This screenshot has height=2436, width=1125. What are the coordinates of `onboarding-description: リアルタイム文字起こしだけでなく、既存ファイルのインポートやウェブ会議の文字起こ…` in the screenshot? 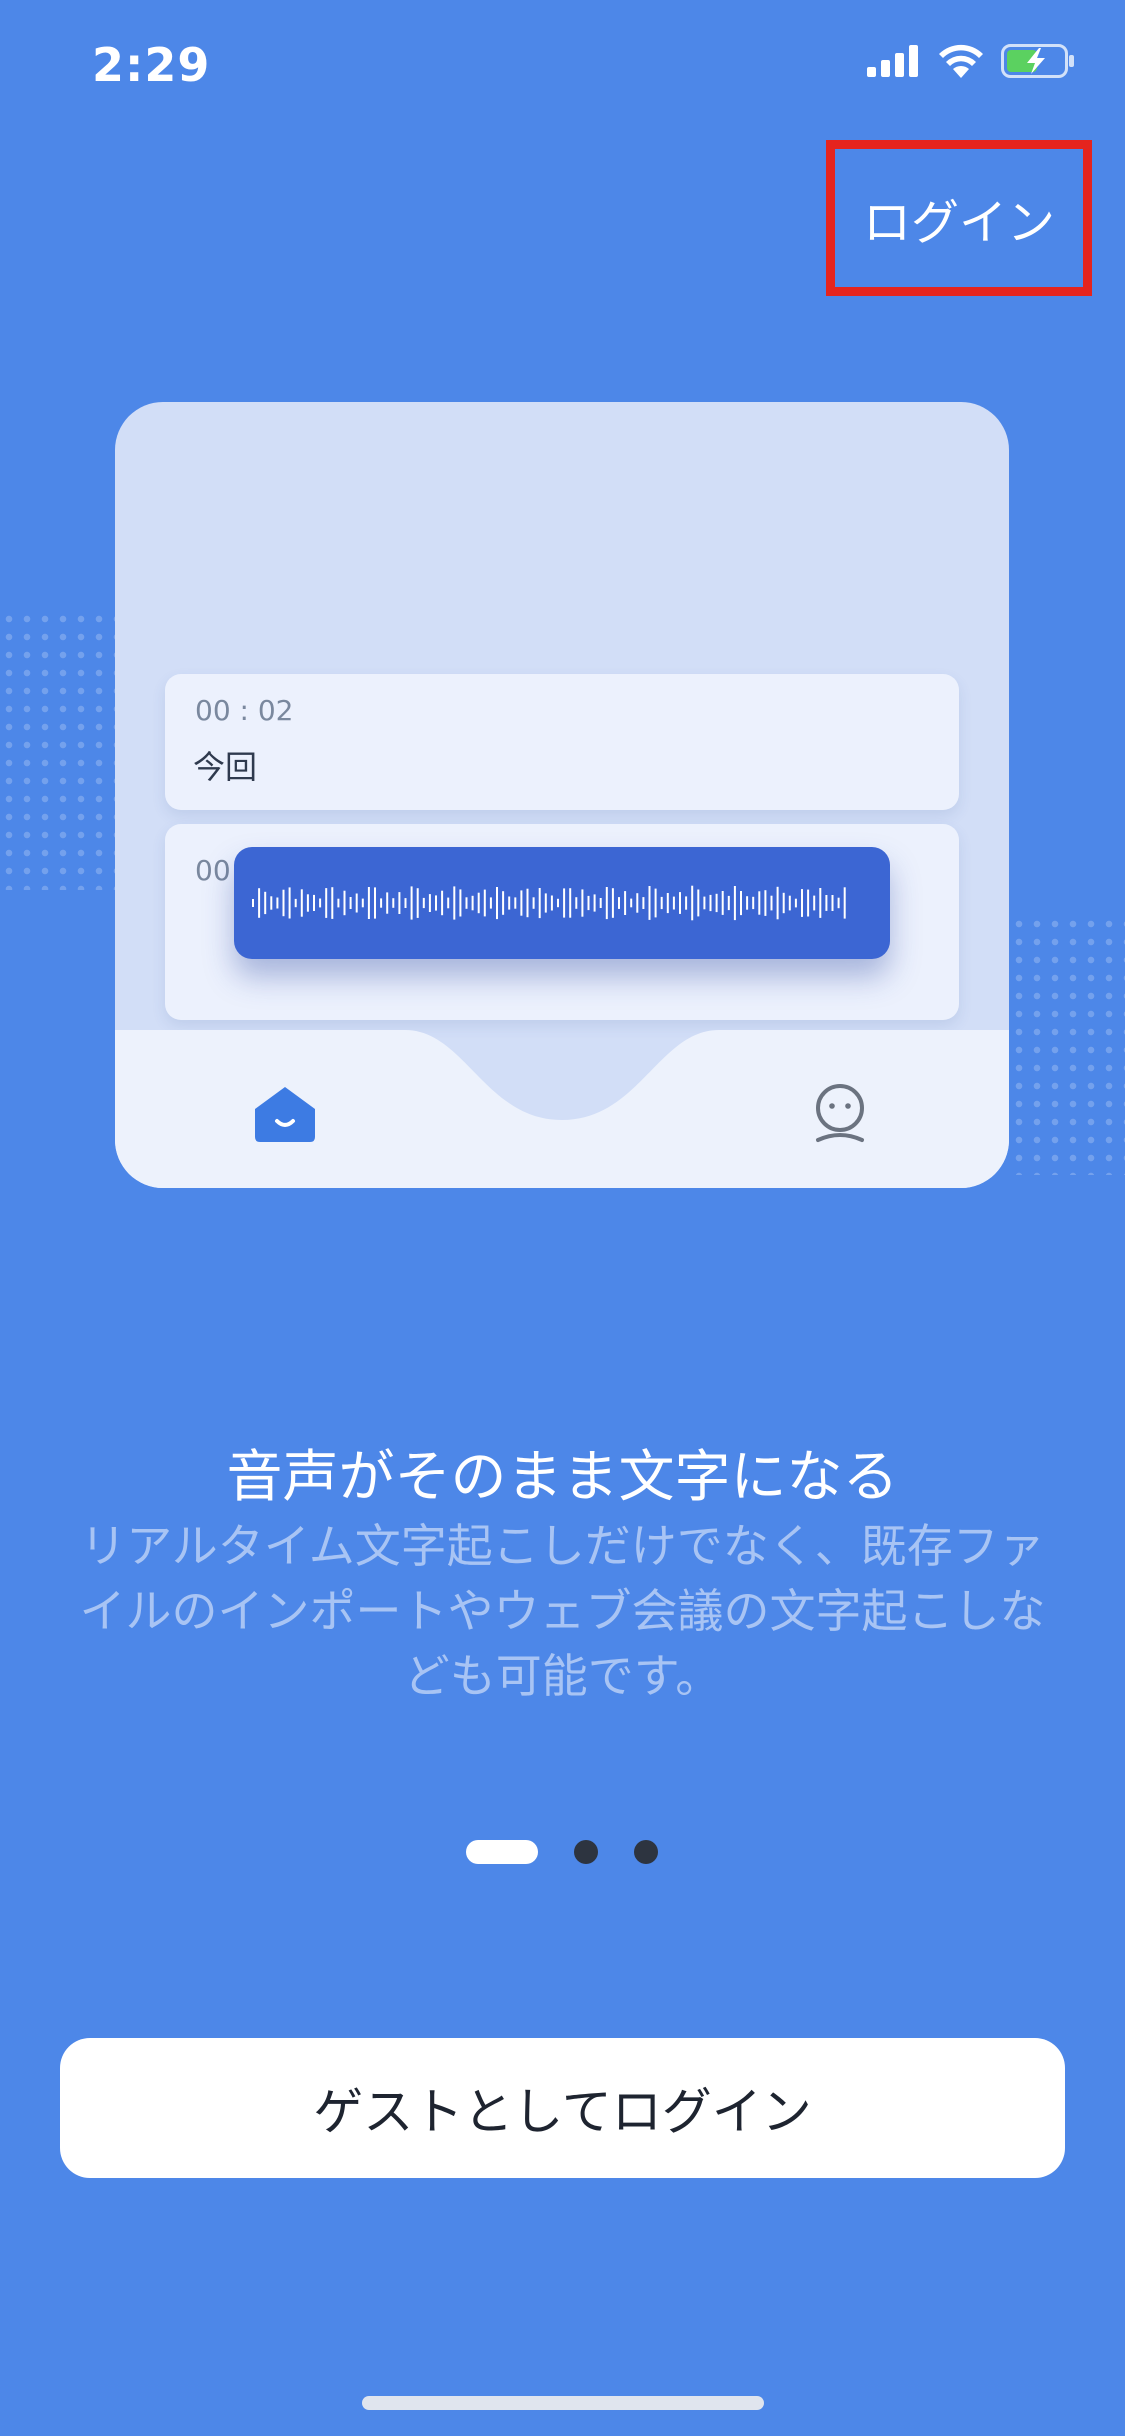 It's located at (562, 1611).